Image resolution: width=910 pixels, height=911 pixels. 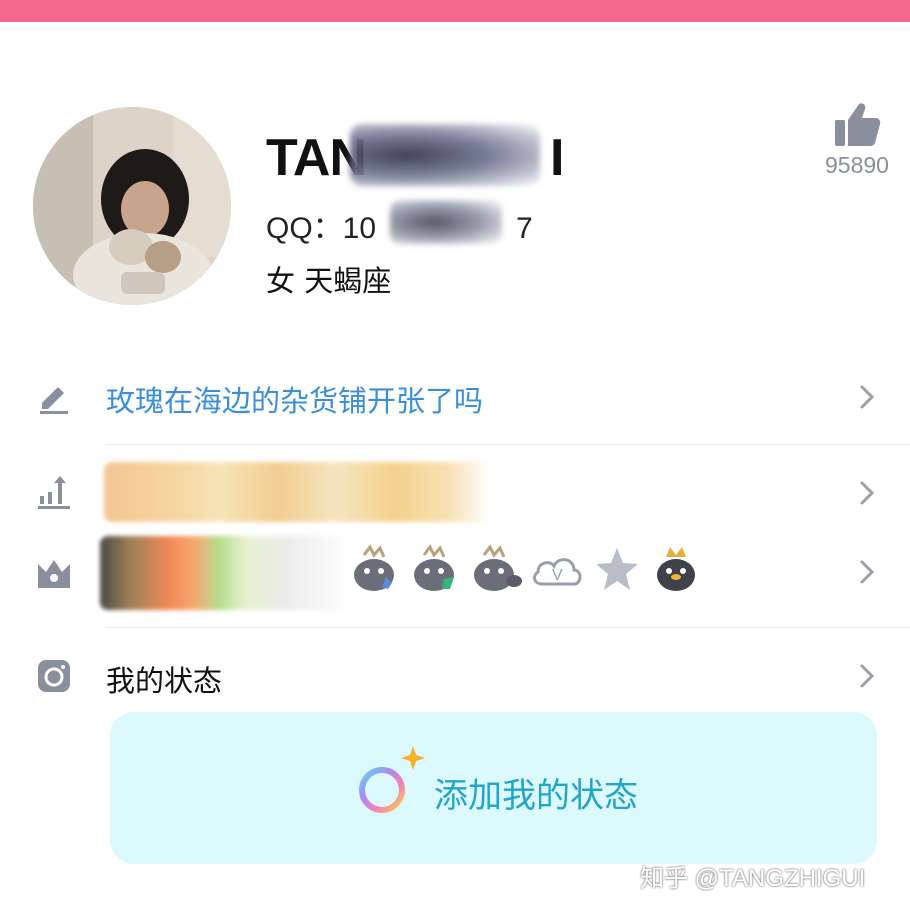 What do you see at coordinates (225, 573) in the screenshot?
I see `redacted-vip-badges` at bounding box center [225, 573].